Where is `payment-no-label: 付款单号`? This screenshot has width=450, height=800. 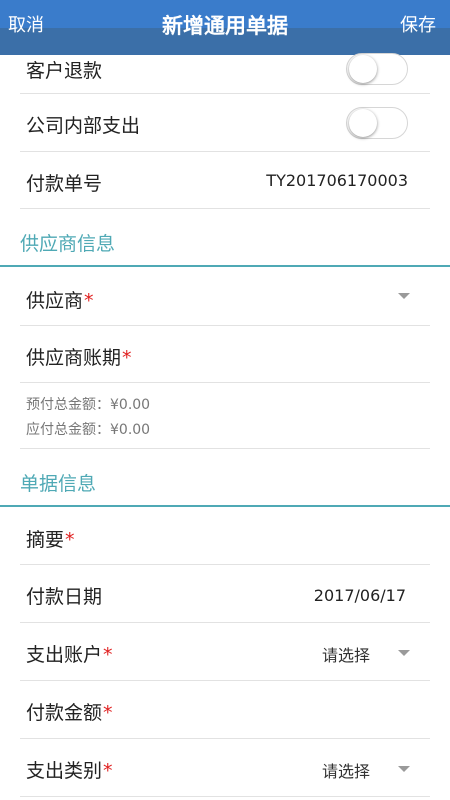
payment-no-label: 付款单号 is located at coordinates (64, 184).